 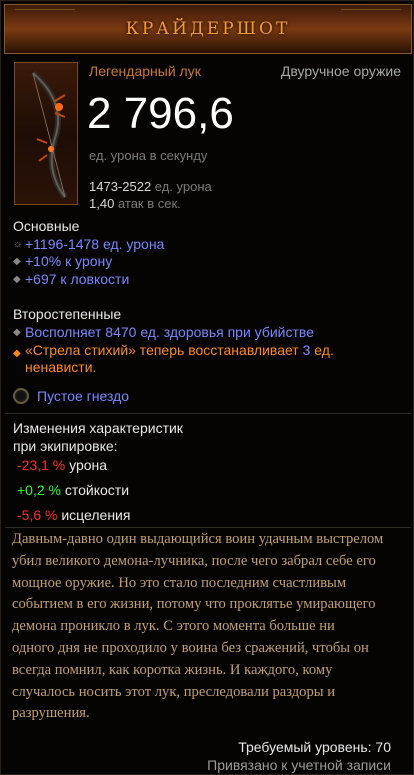 What do you see at coordinates (17, 353) in the screenshot?
I see `legendary-diamond-icon: ◆` at bounding box center [17, 353].